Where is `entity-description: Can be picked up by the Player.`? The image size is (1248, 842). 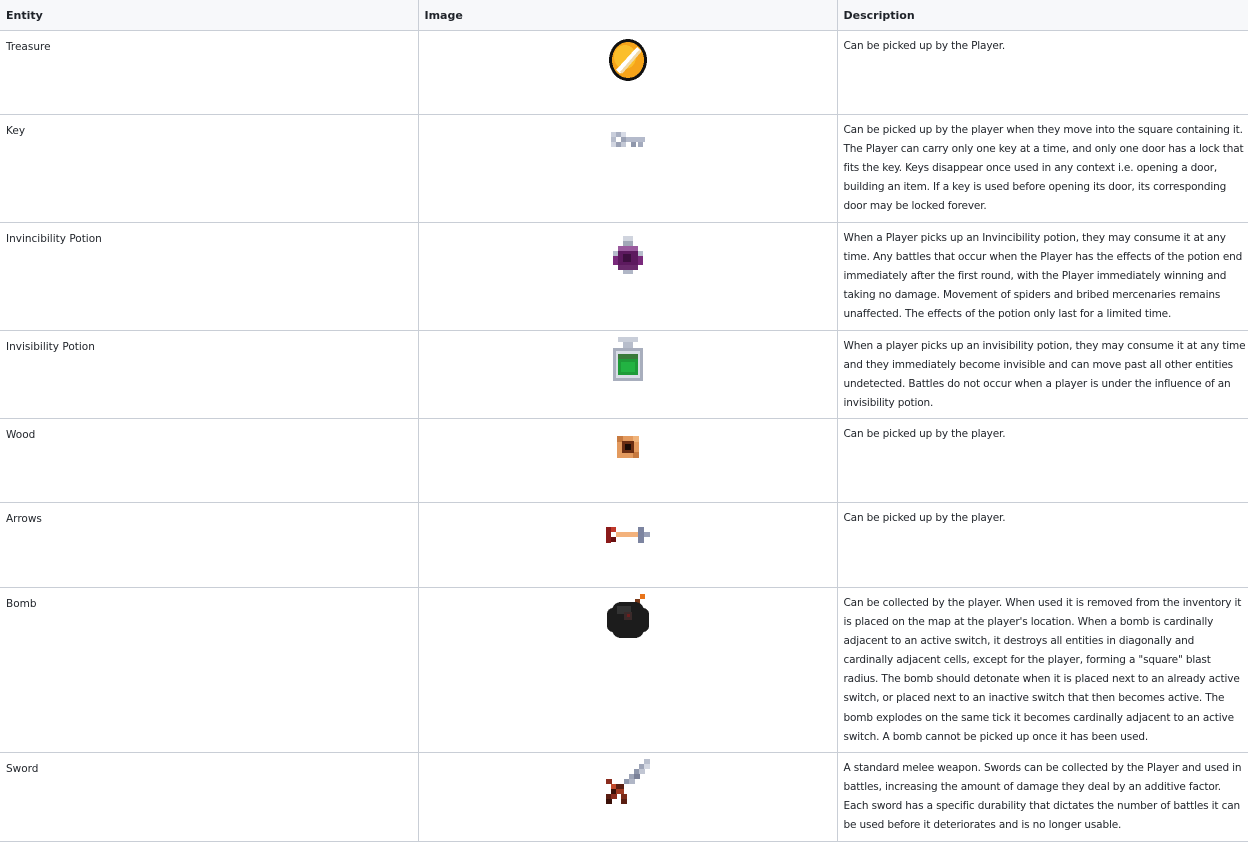
entity-description: Can be picked up by the Player. is located at coordinates (1042, 72).